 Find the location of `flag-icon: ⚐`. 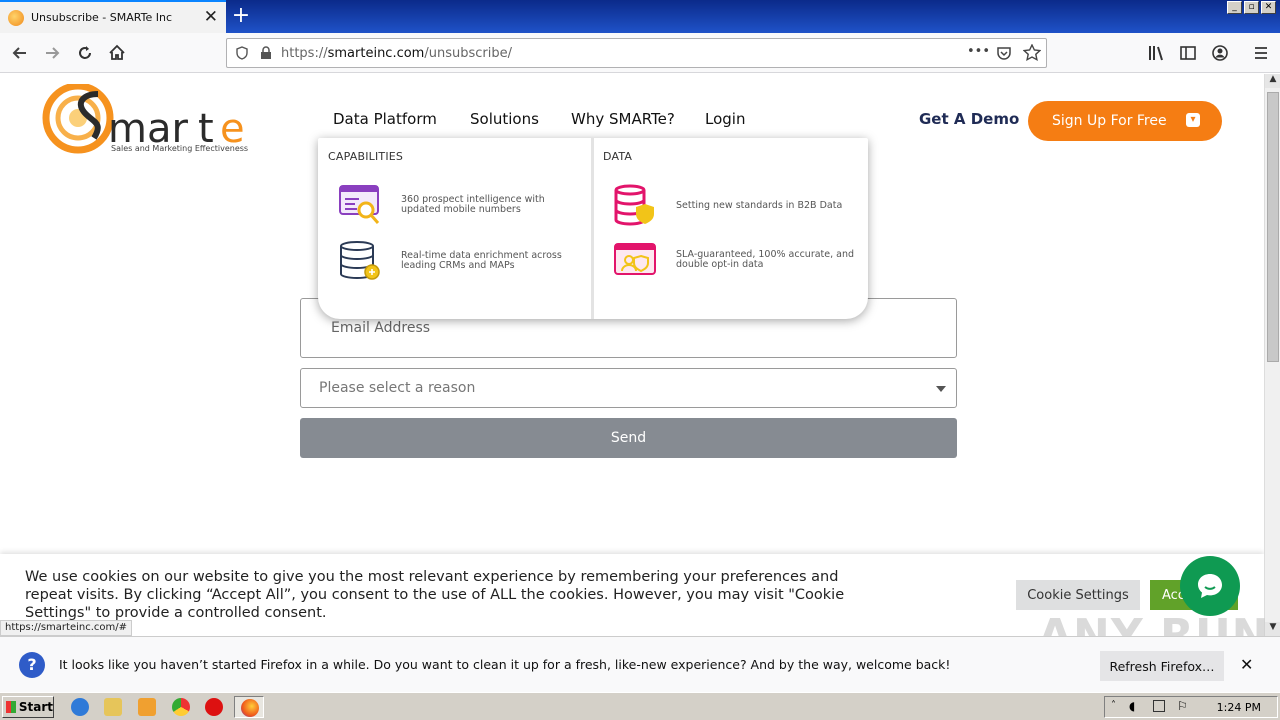

flag-icon: ⚐ is located at coordinates (1182, 706).